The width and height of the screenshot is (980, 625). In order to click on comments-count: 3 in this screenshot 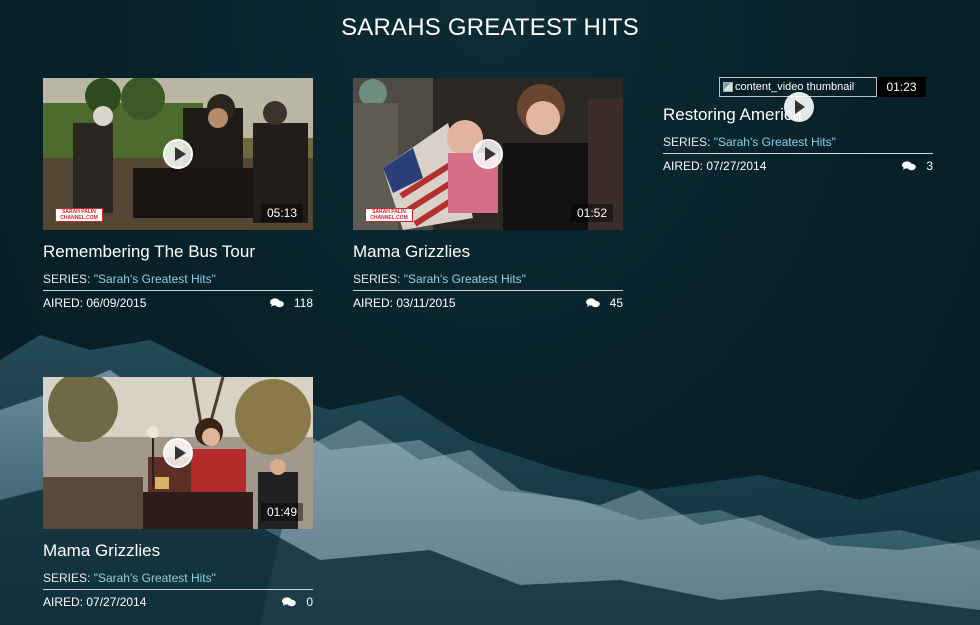, I will do `click(917, 166)`.